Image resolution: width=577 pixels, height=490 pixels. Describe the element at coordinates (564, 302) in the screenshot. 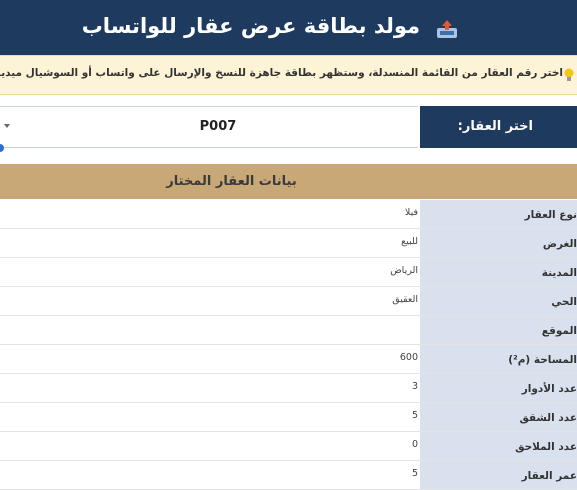

I see `field-label: الحي` at that location.